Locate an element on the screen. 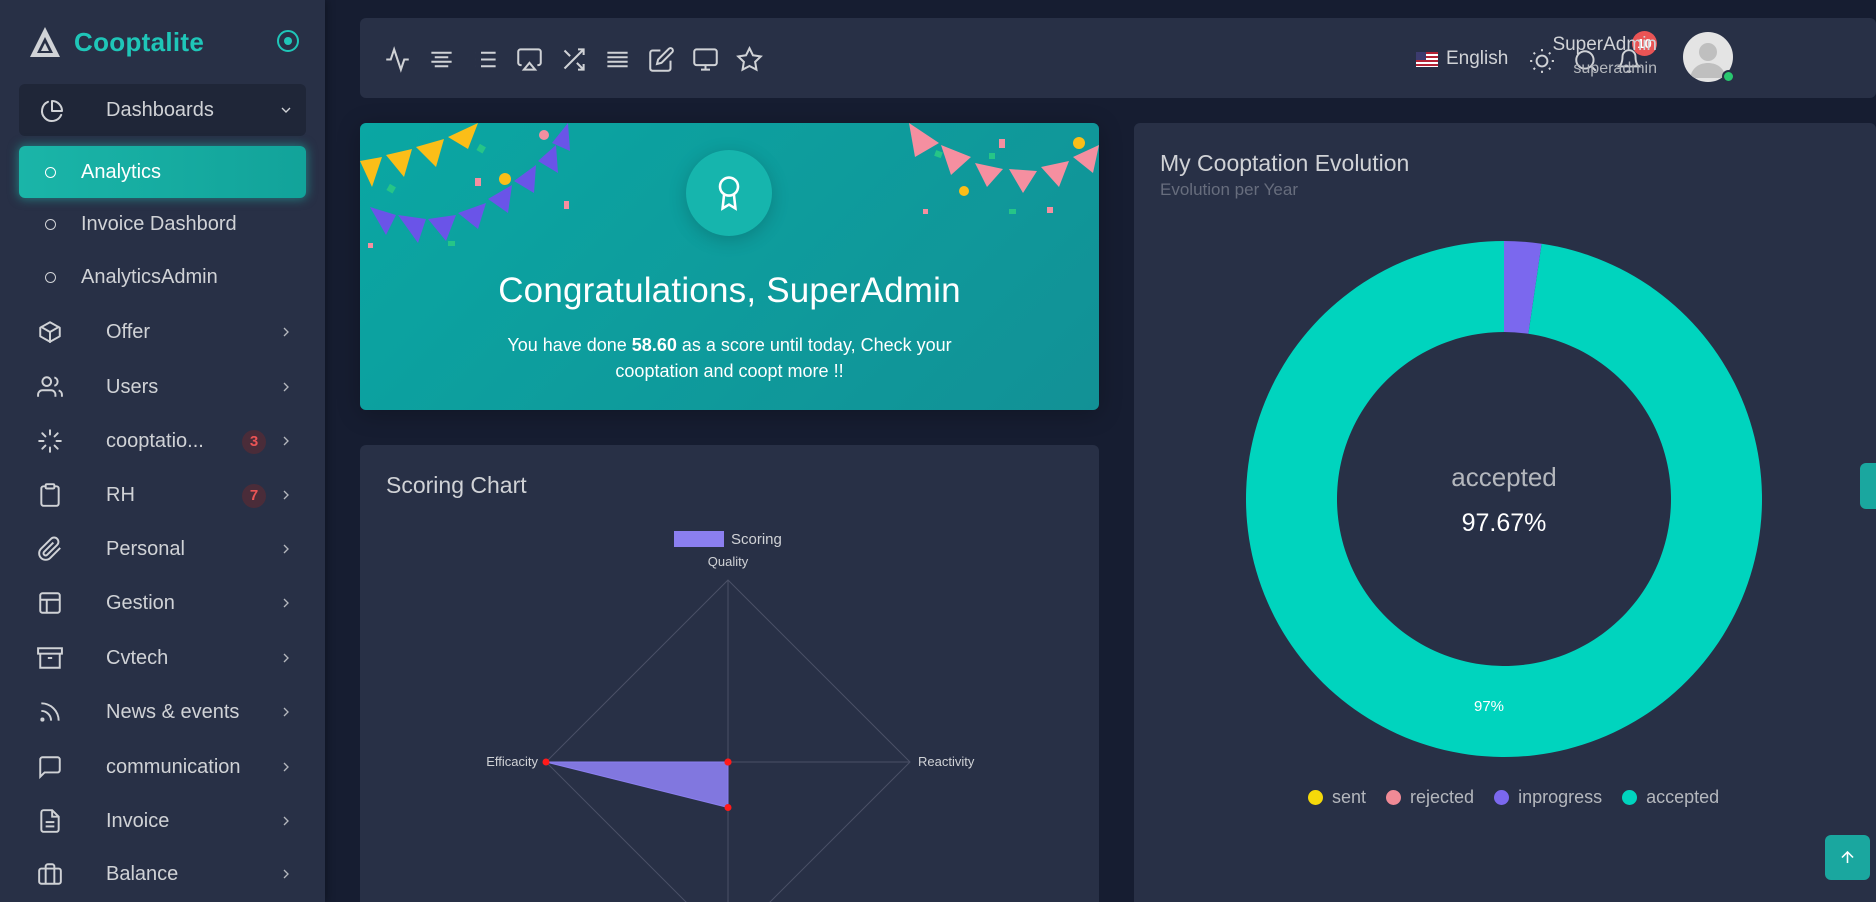 The width and height of the screenshot is (1876, 902). radar-axis-label: Efficacity is located at coordinates (512, 761).